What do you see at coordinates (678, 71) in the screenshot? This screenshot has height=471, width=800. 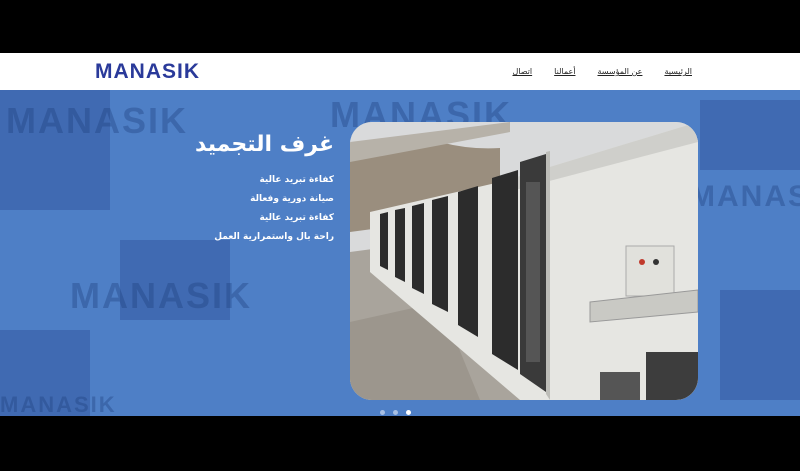 I see `nav-item-home: الرئيسية` at bounding box center [678, 71].